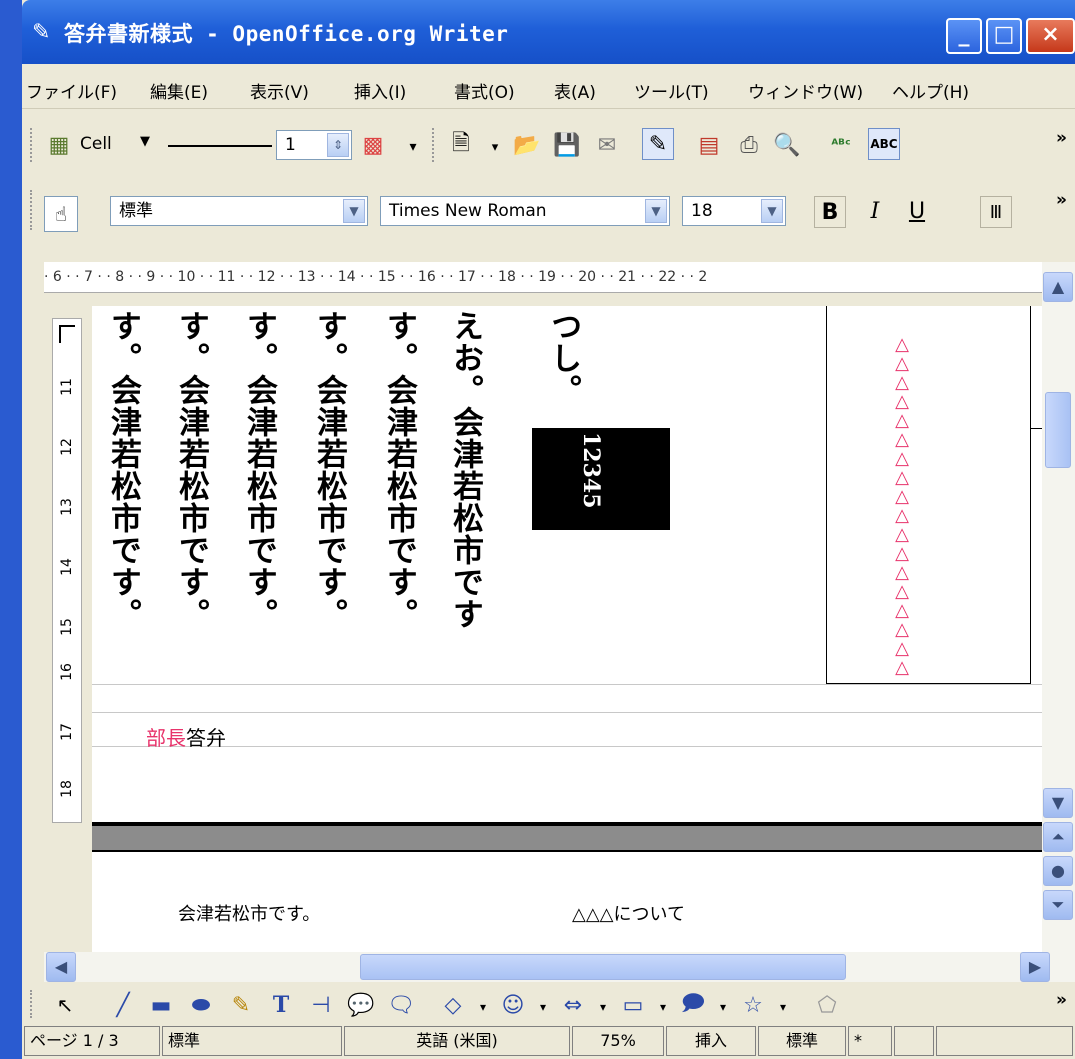  What do you see at coordinates (573, 1005) in the screenshot?
I see `block-arrows-icon: ⇔` at bounding box center [573, 1005].